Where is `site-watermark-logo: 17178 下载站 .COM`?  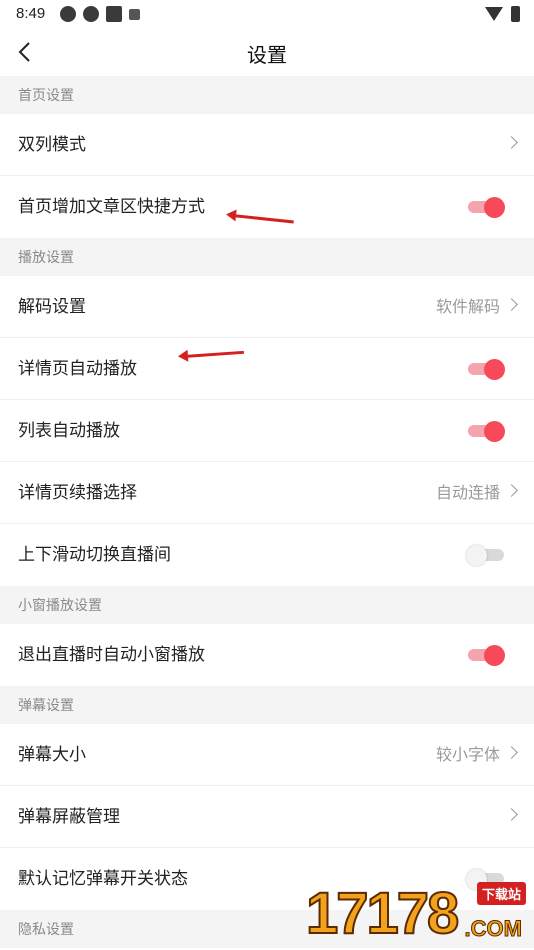
site-watermark-logo: 17178 下载站 .COM is located at coordinates (416, 913).